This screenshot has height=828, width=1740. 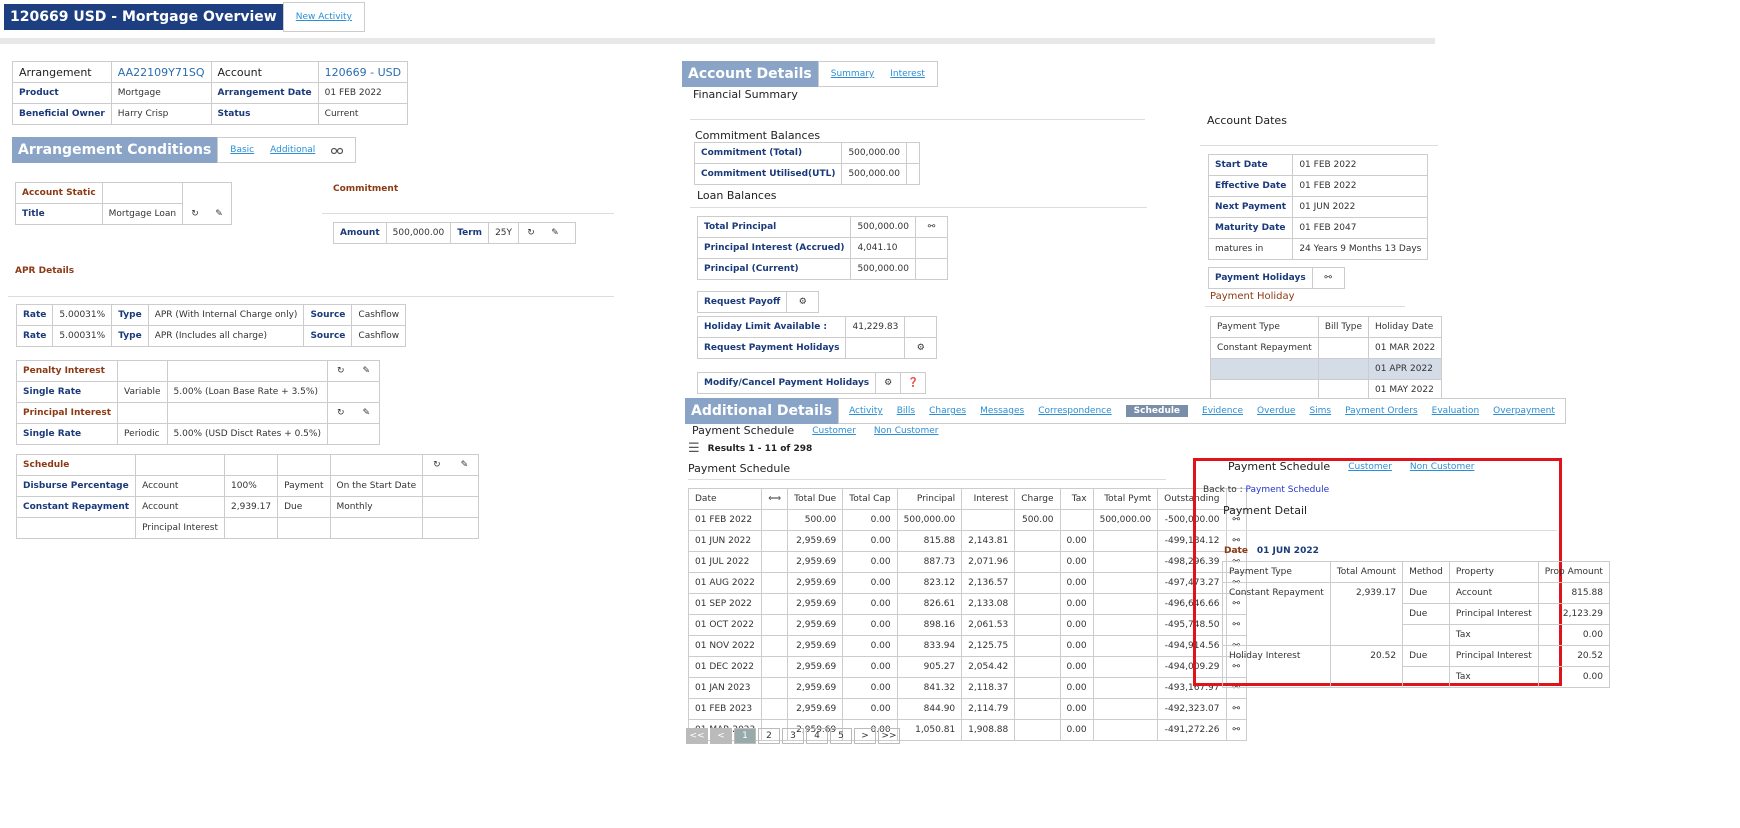 What do you see at coordinates (793, 736) in the screenshot?
I see `page-3-button: 3` at bounding box center [793, 736].